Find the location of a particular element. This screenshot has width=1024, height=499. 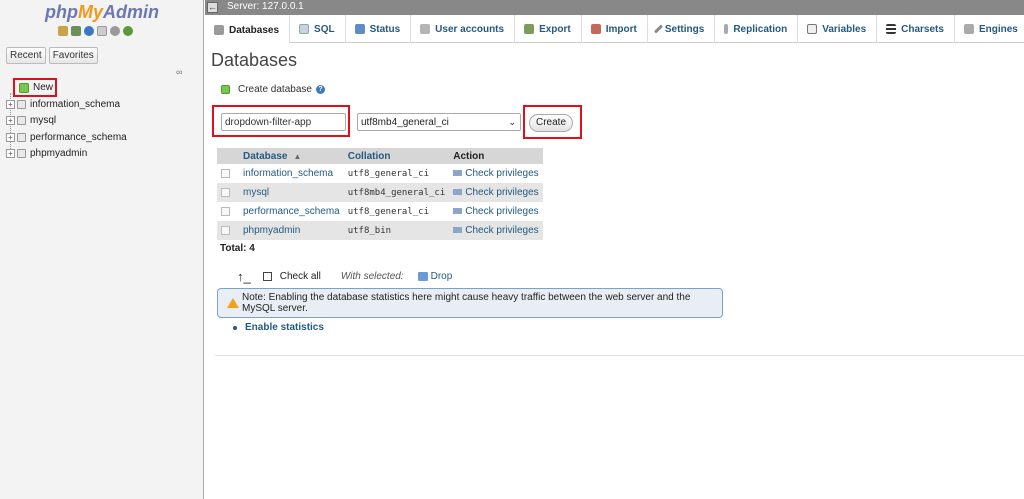

bulk-actions-row: ↑_ Check all With selected: Drop is located at coordinates (345, 276).